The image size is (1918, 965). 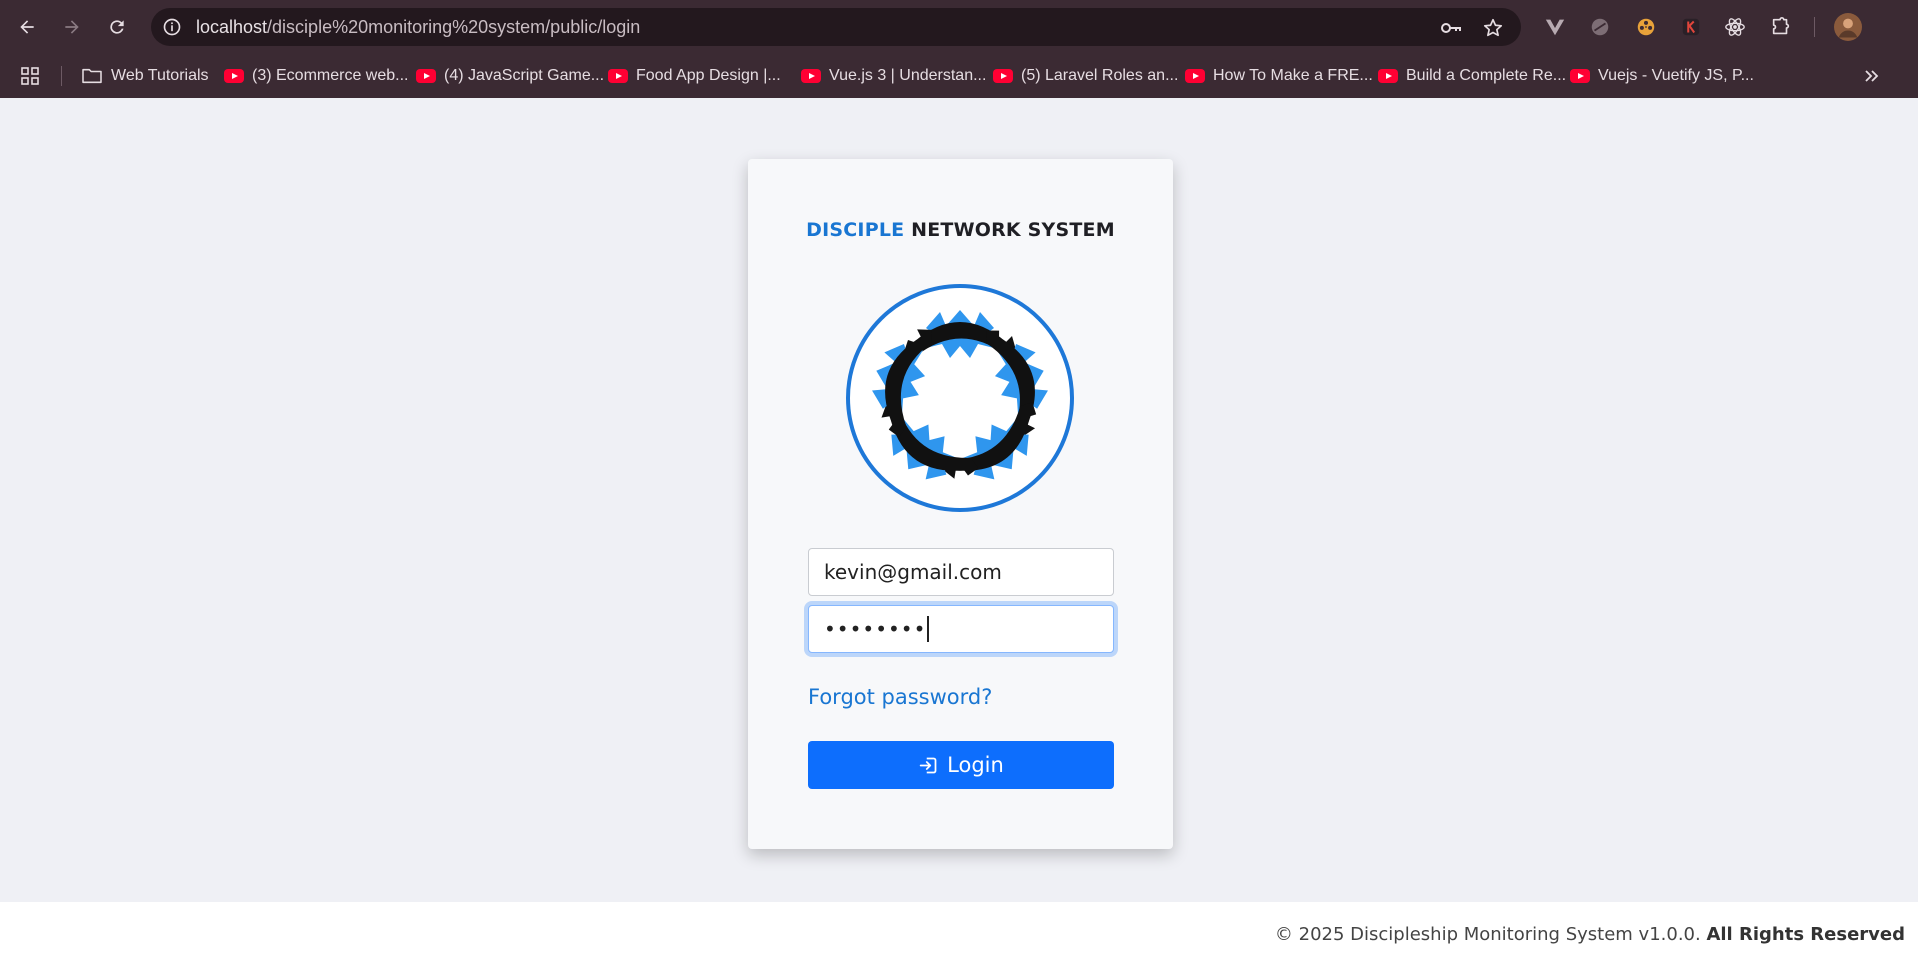 I want to click on brand-title: DISCIPLE NETWORK SYSTEM, so click(x=960, y=230).